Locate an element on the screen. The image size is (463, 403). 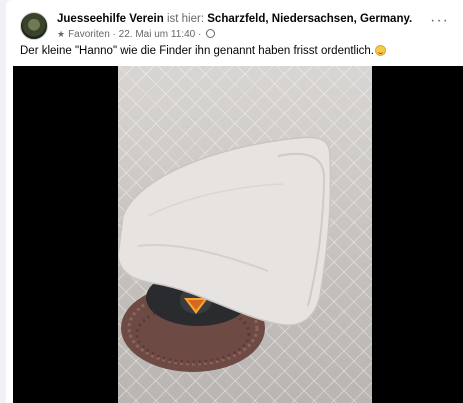
location-prefix: ist hier: is located at coordinates (185, 19).